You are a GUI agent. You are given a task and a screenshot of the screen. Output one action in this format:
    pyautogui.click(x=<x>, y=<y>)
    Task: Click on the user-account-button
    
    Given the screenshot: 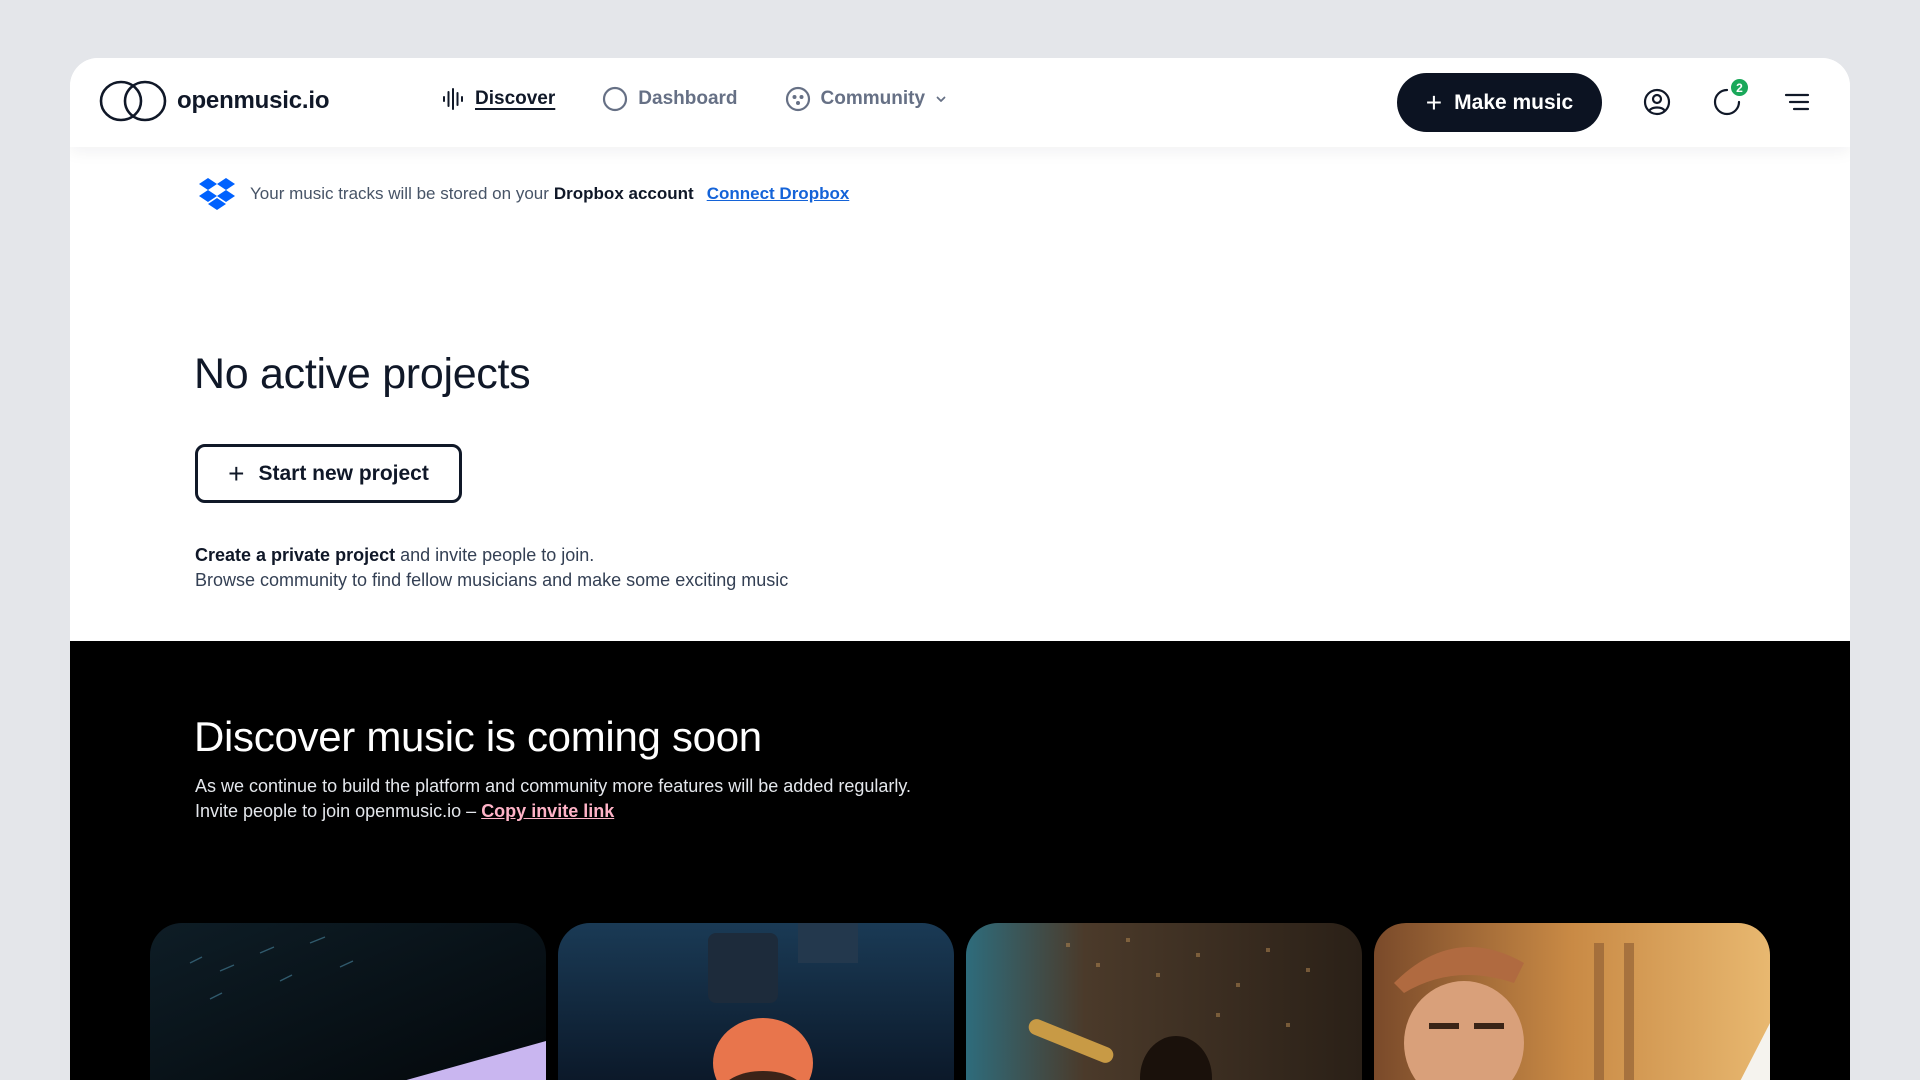 What is the action you would take?
    pyautogui.click(x=1657, y=102)
    